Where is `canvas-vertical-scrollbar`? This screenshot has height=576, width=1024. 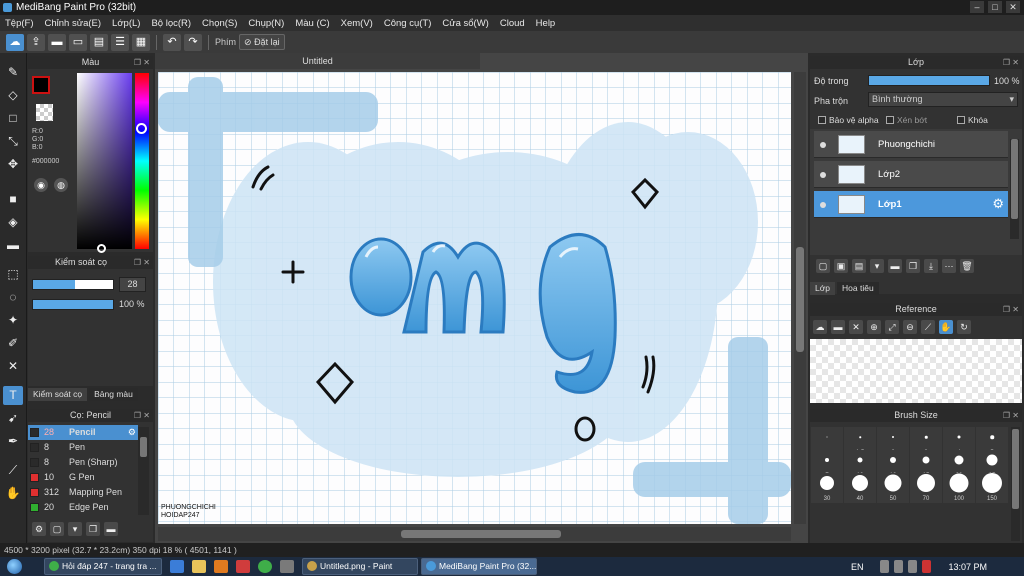
canvas-vertical-scrollbar is located at coordinates (800, 298).